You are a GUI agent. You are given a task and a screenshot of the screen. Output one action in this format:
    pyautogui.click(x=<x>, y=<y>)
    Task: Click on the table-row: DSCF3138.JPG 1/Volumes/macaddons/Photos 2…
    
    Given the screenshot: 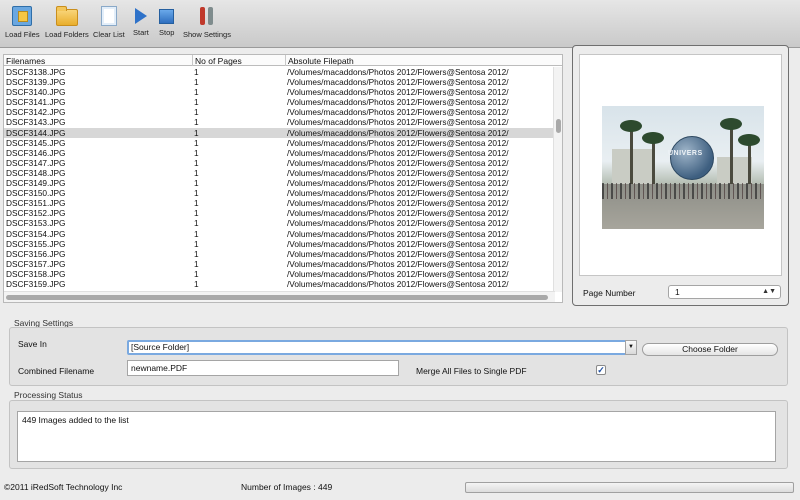 What is the action you would take?
    pyautogui.click(x=279, y=72)
    